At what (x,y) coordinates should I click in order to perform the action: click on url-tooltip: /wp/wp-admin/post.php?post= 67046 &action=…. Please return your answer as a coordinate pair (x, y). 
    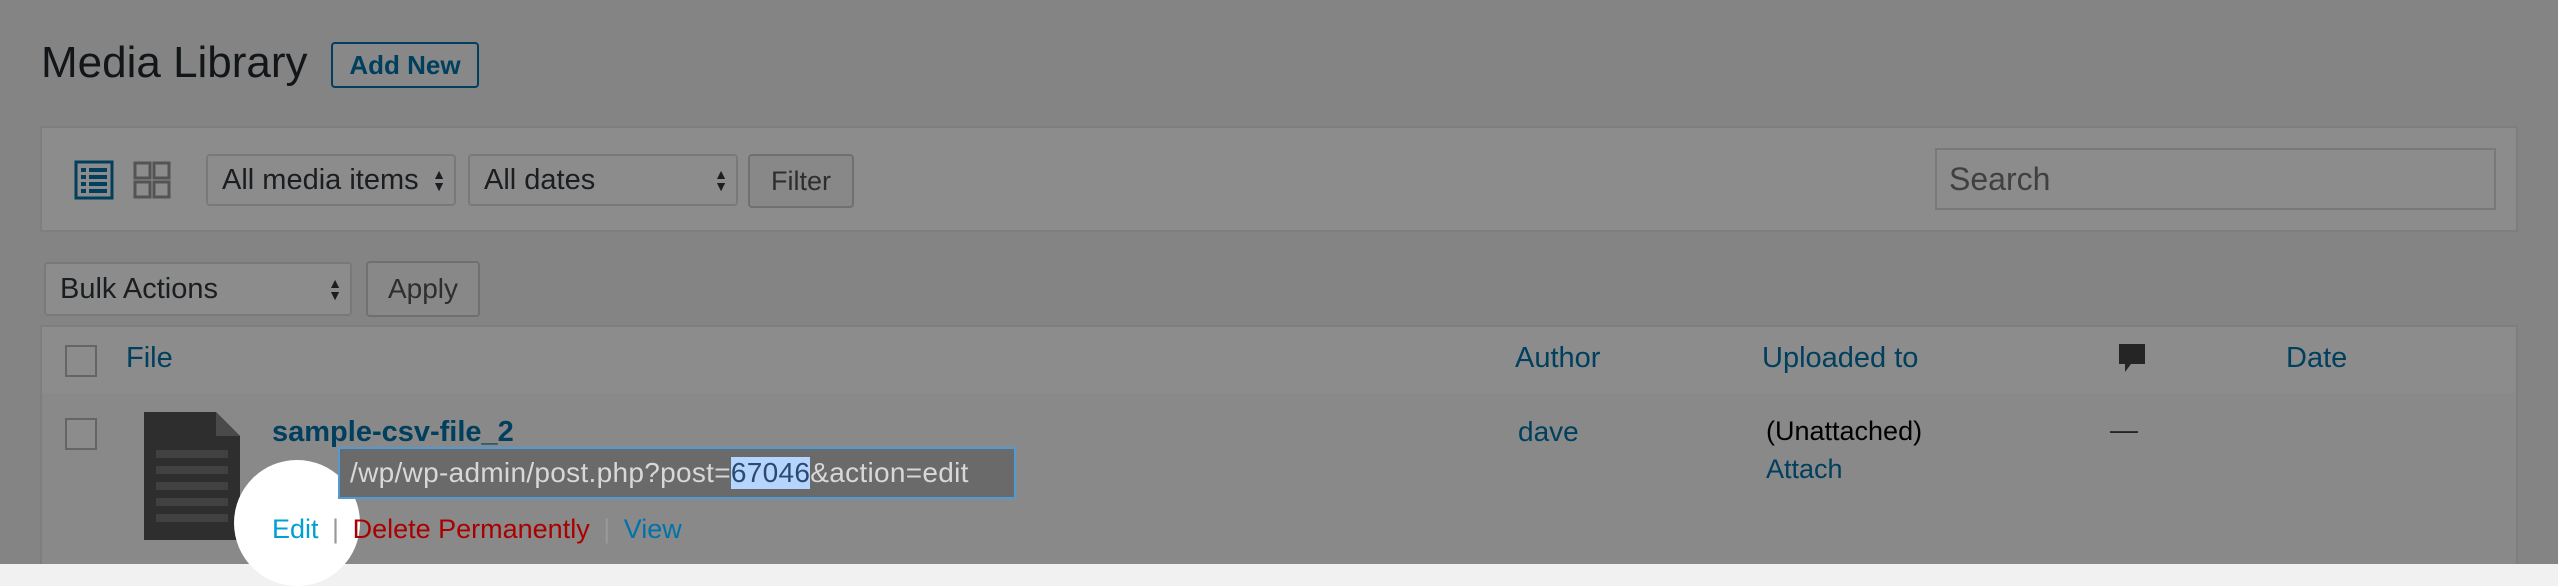
    Looking at the image, I should click on (677, 473).